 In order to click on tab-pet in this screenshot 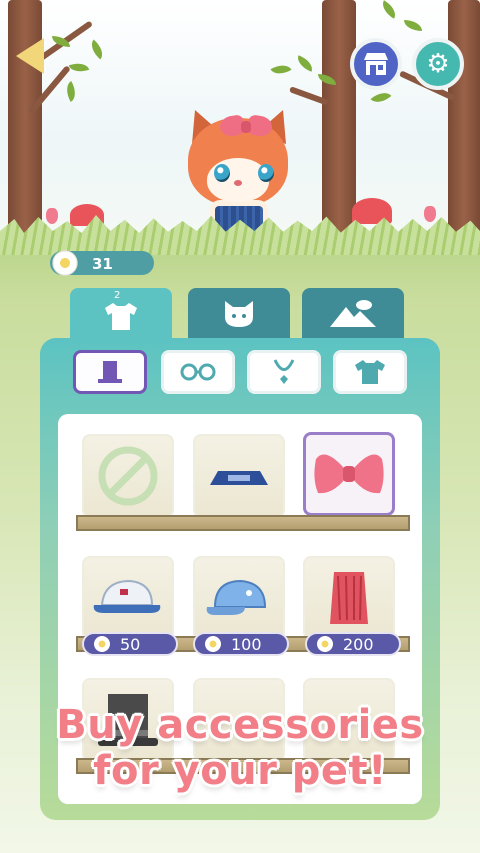, I will do `click(239, 313)`.